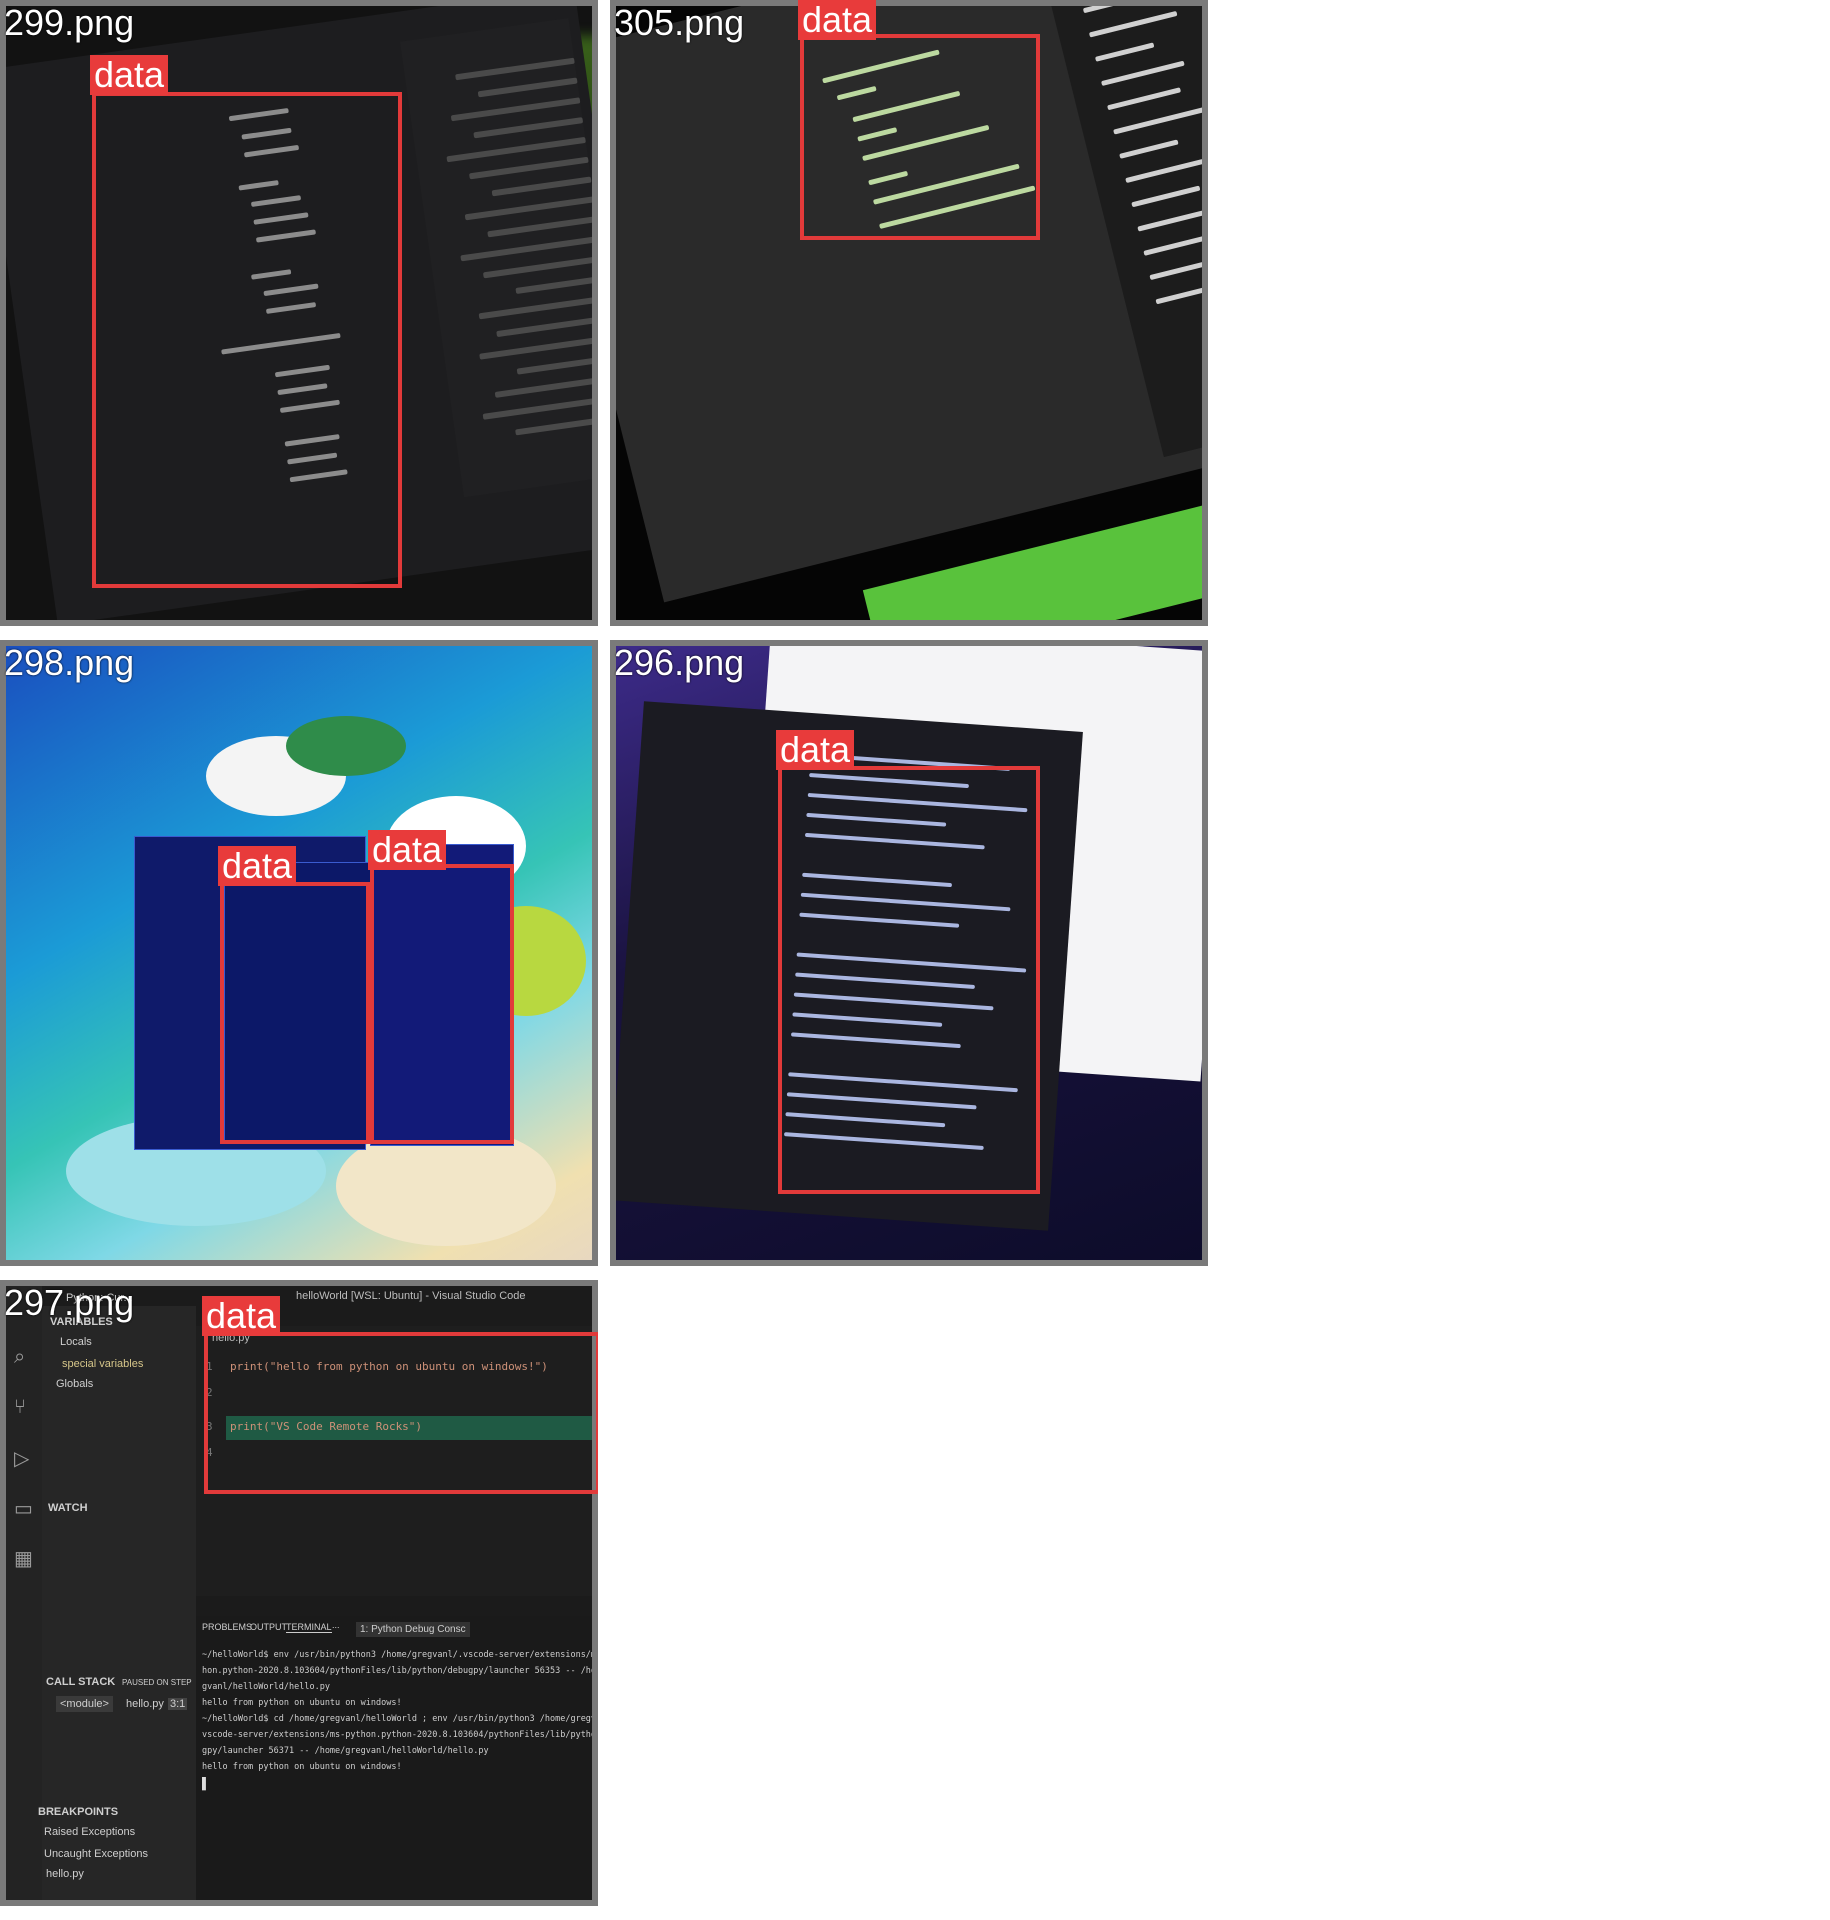 The image size is (1830, 1920). Describe the element at coordinates (909, 313) in the screenshot. I see `tile-305: 305.png data` at that location.